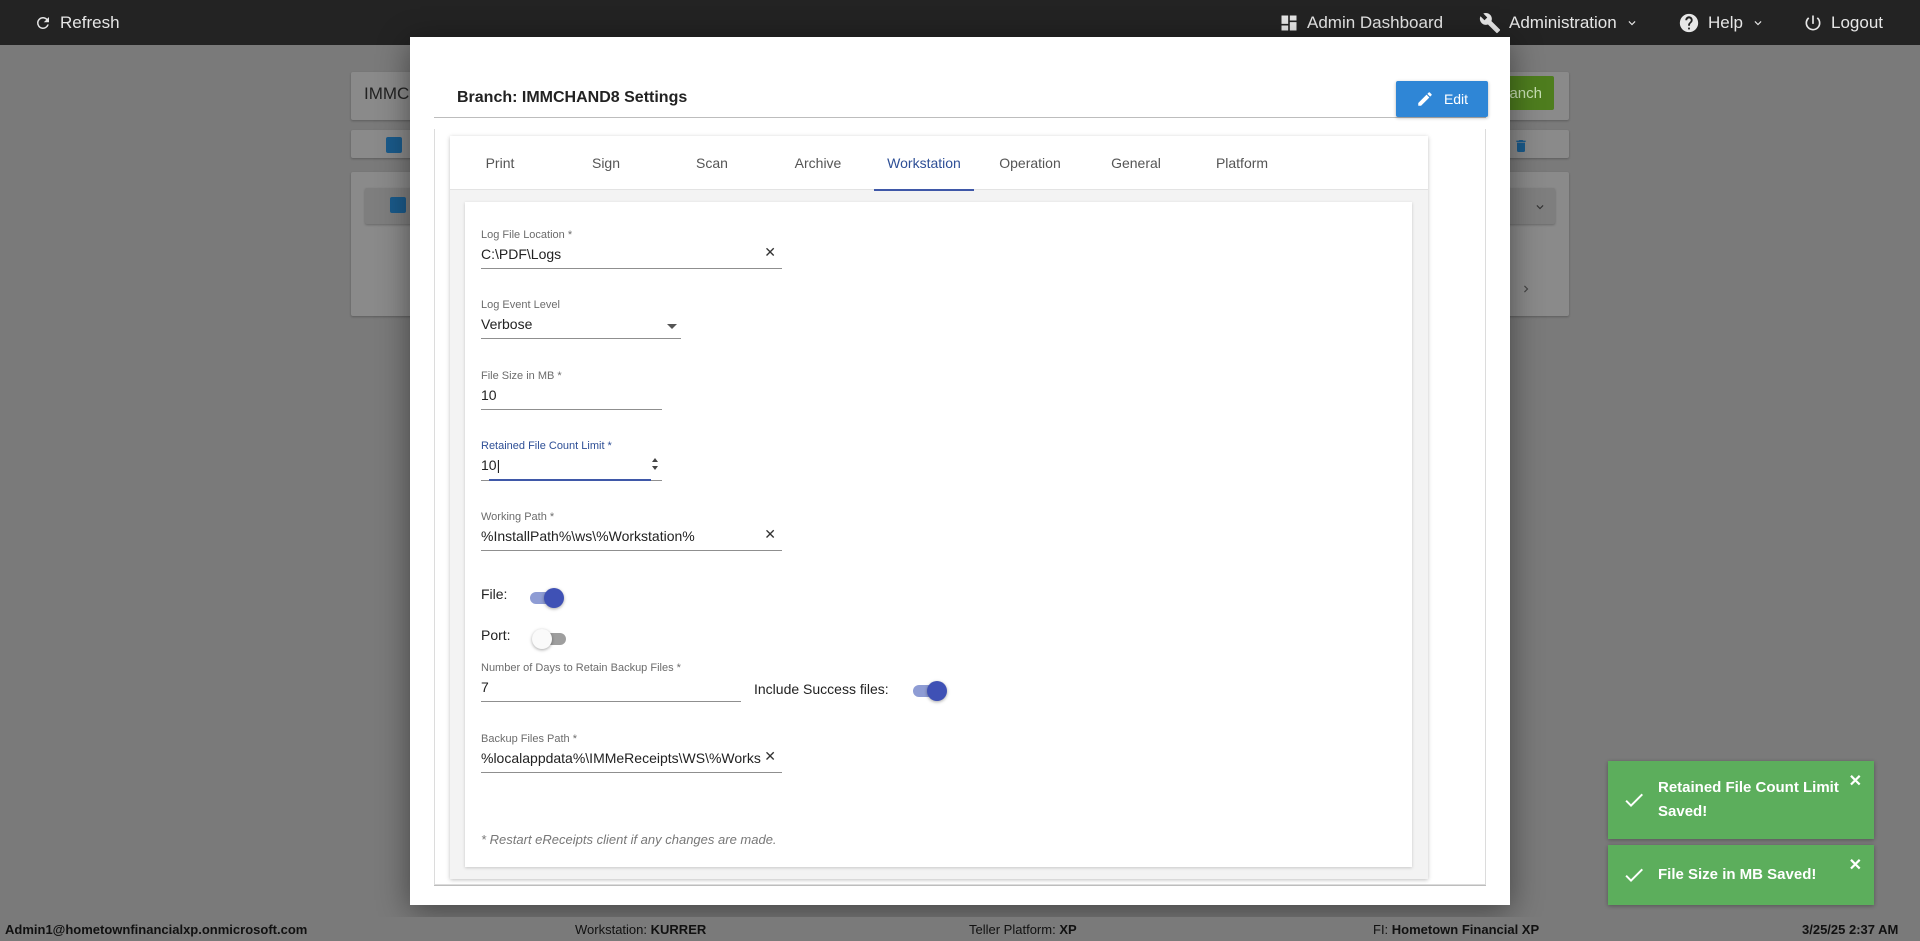 The height and width of the screenshot is (941, 1920). Describe the element at coordinates (1490, 22) in the screenshot. I see `wrench-icon` at that location.